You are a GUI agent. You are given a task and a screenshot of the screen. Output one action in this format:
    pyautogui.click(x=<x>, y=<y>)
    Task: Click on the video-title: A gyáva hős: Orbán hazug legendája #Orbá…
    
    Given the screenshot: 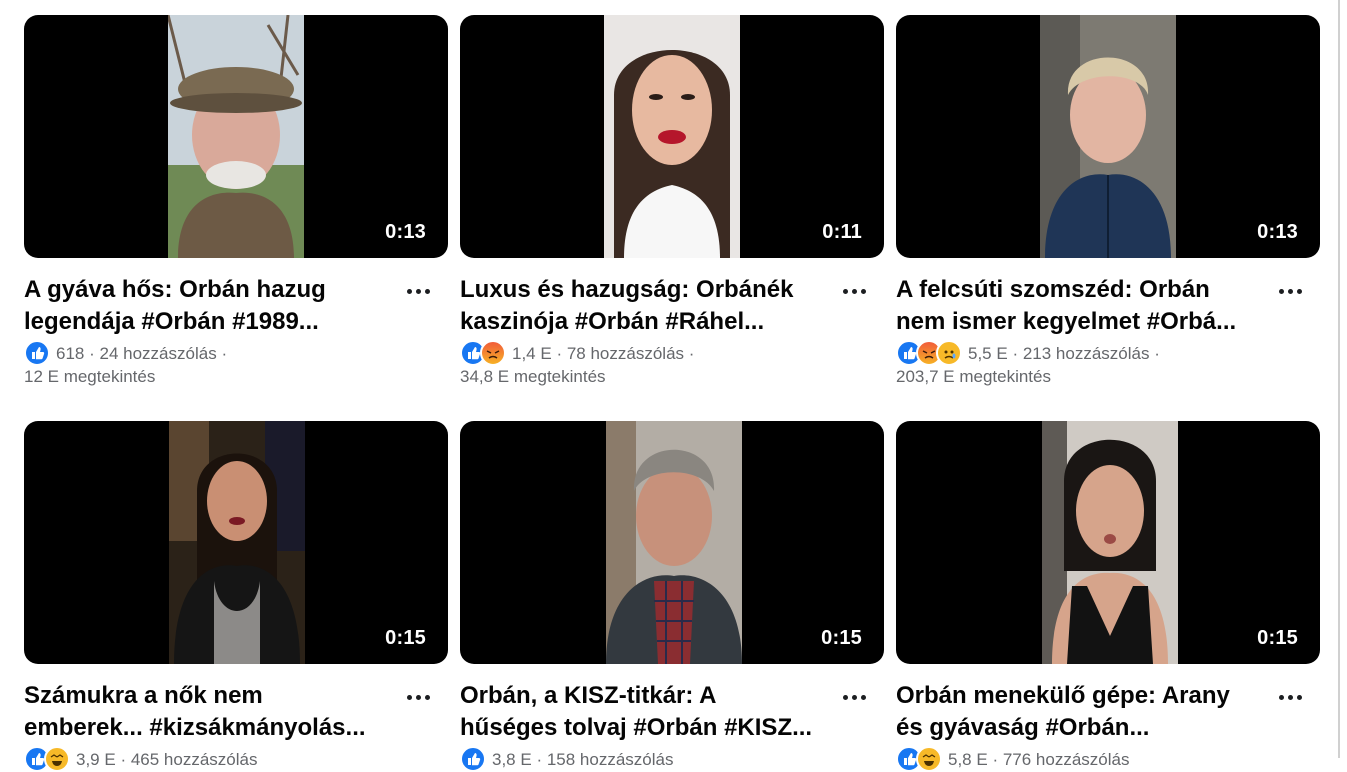 What is the action you would take?
    pyautogui.click(x=214, y=306)
    